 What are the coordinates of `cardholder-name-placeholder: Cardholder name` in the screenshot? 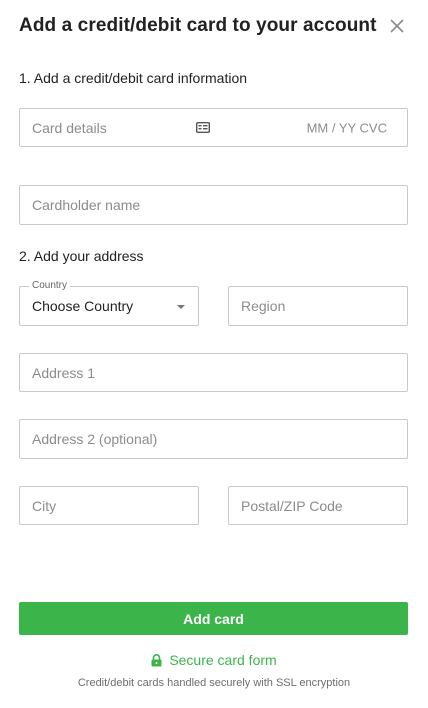 It's located at (86, 205).